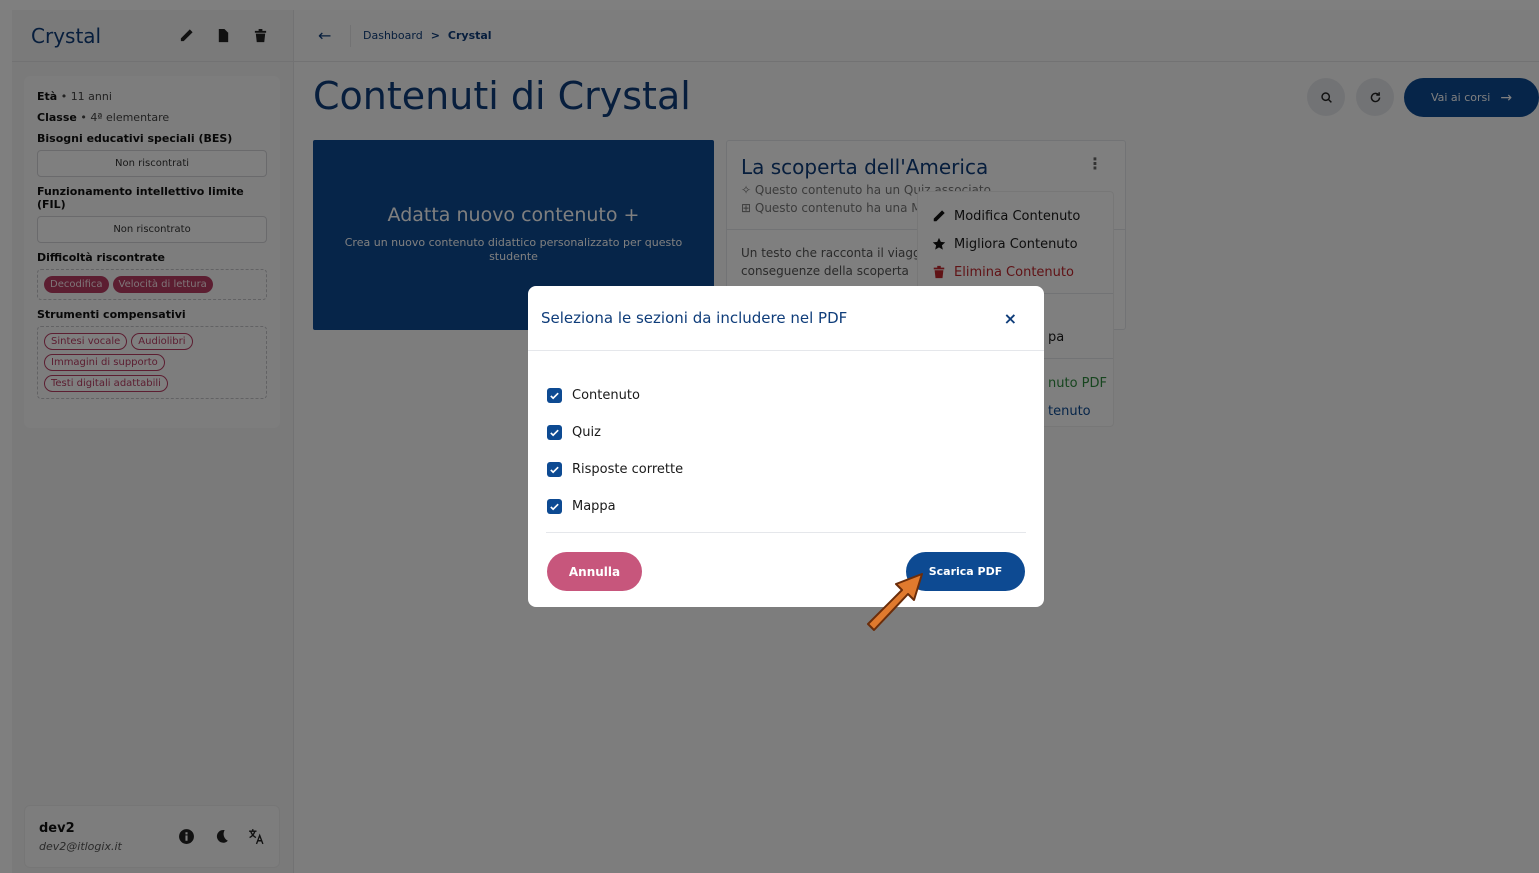  I want to click on sections-list: Contenuto Quiz Risposte corrette Mappa, so click(786, 438).